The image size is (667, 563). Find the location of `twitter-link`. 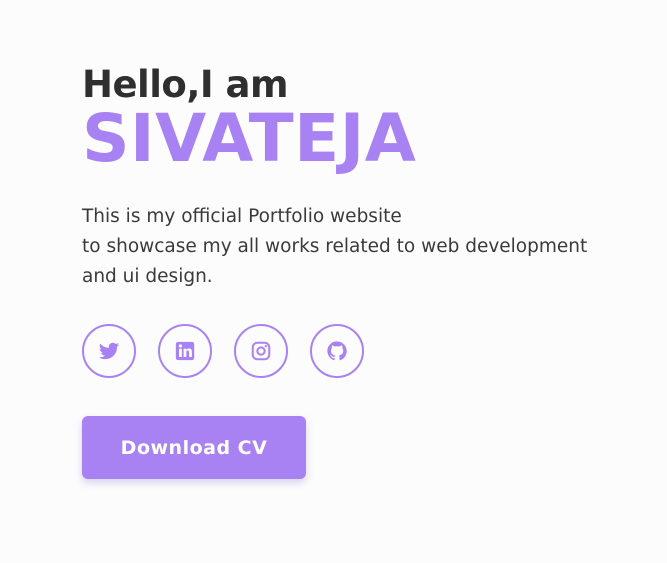

twitter-link is located at coordinates (109, 351).